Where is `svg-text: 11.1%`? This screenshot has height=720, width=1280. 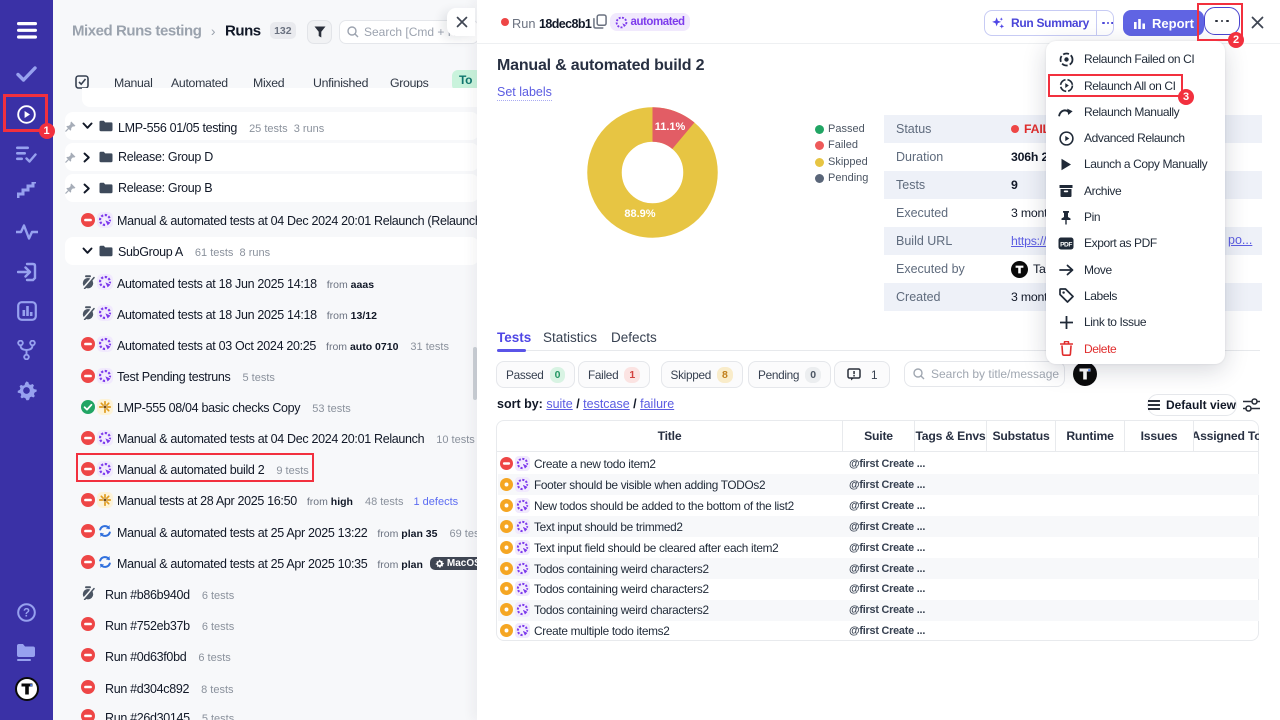 svg-text: 11.1% is located at coordinates (670, 127).